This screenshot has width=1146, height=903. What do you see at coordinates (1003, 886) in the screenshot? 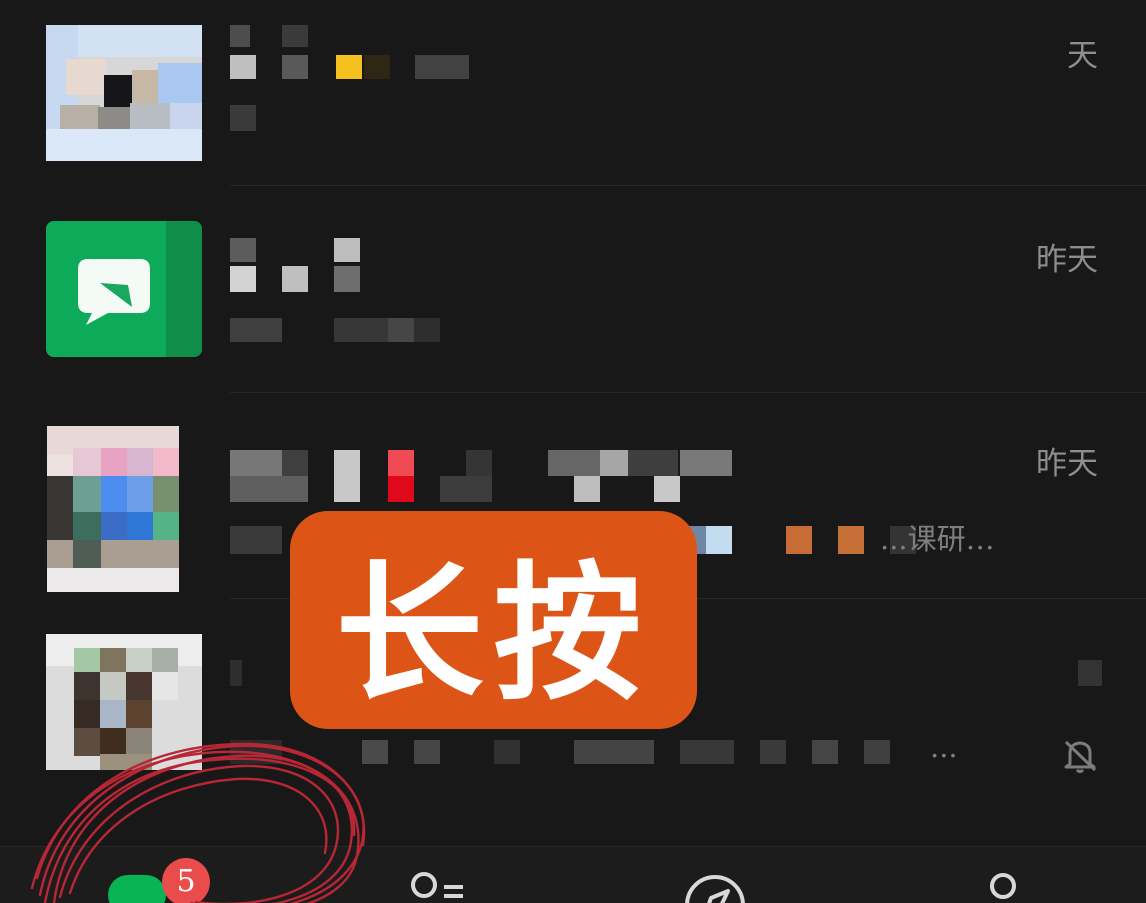
I see `me-tab-icon` at bounding box center [1003, 886].